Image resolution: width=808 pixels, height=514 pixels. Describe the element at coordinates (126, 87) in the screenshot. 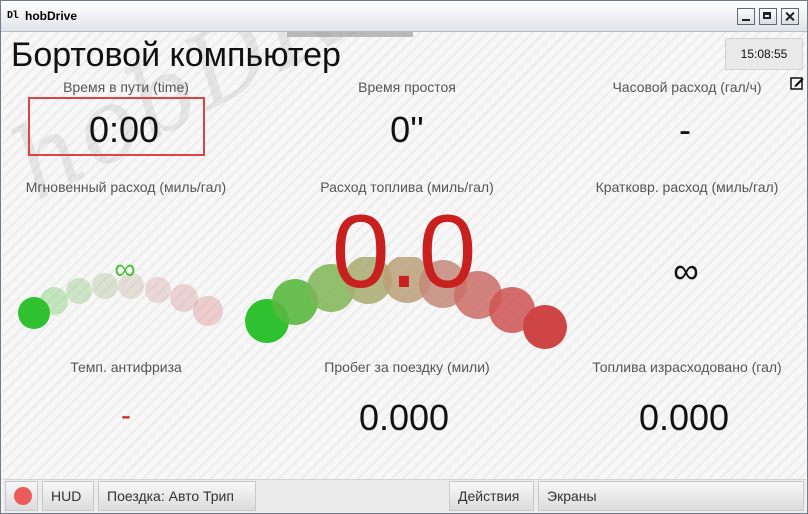

I see `time-label: Время в пути (time)` at that location.